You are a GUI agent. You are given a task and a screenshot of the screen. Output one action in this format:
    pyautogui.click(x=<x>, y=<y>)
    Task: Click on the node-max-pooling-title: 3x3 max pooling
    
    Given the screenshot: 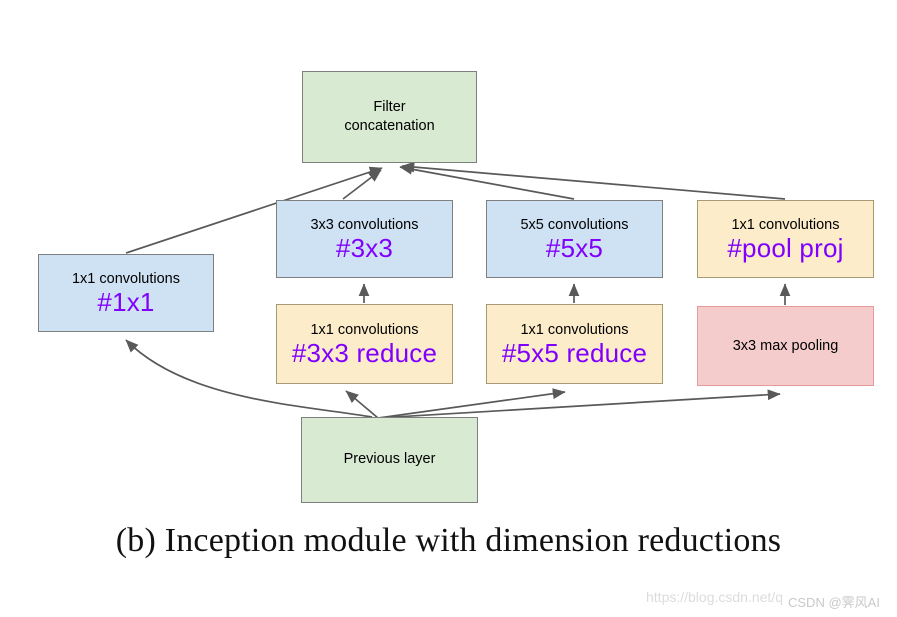 What is the action you would take?
    pyautogui.click(x=785, y=345)
    